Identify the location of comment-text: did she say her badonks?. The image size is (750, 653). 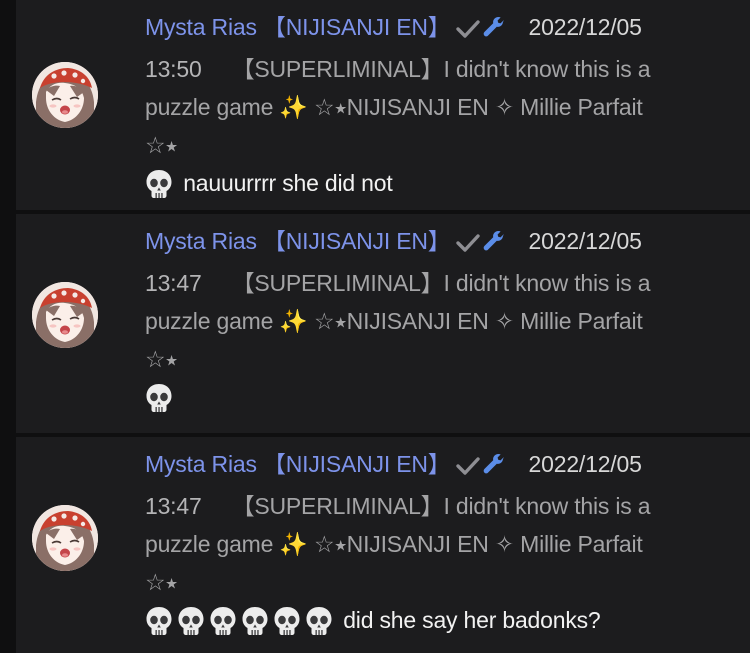
(472, 620).